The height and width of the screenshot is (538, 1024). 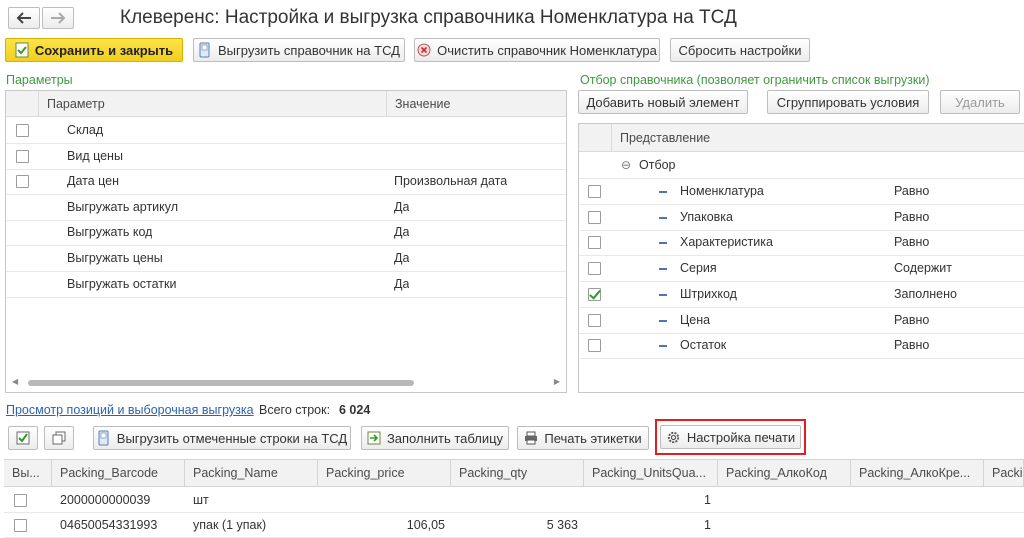 What do you see at coordinates (384, 473) in the screenshot?
I see `grid-header-cell: Packing_price` at bounding box center [384, 473].